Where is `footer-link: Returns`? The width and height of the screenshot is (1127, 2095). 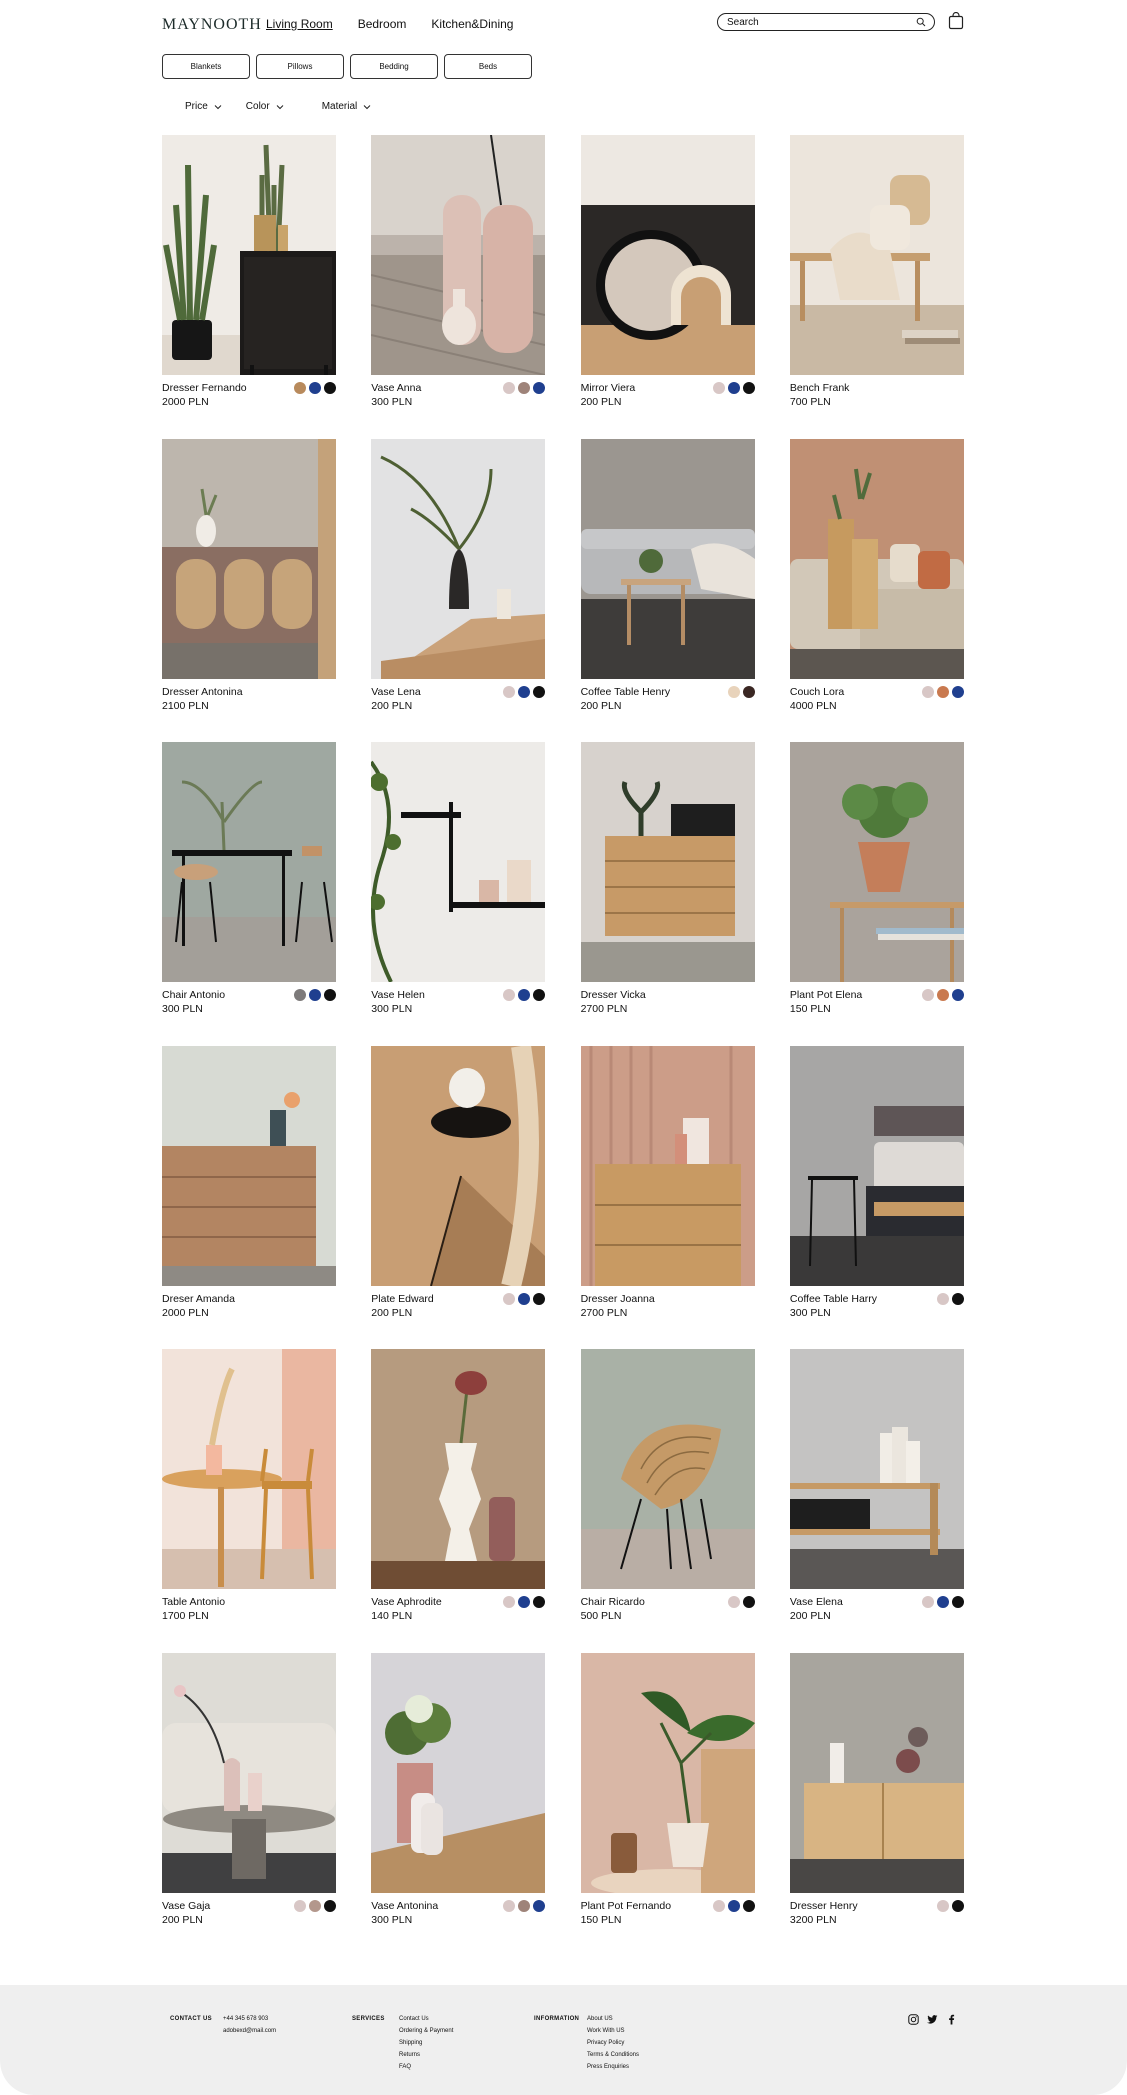
footer-link: Returns is located at coordinates (426, 2055).